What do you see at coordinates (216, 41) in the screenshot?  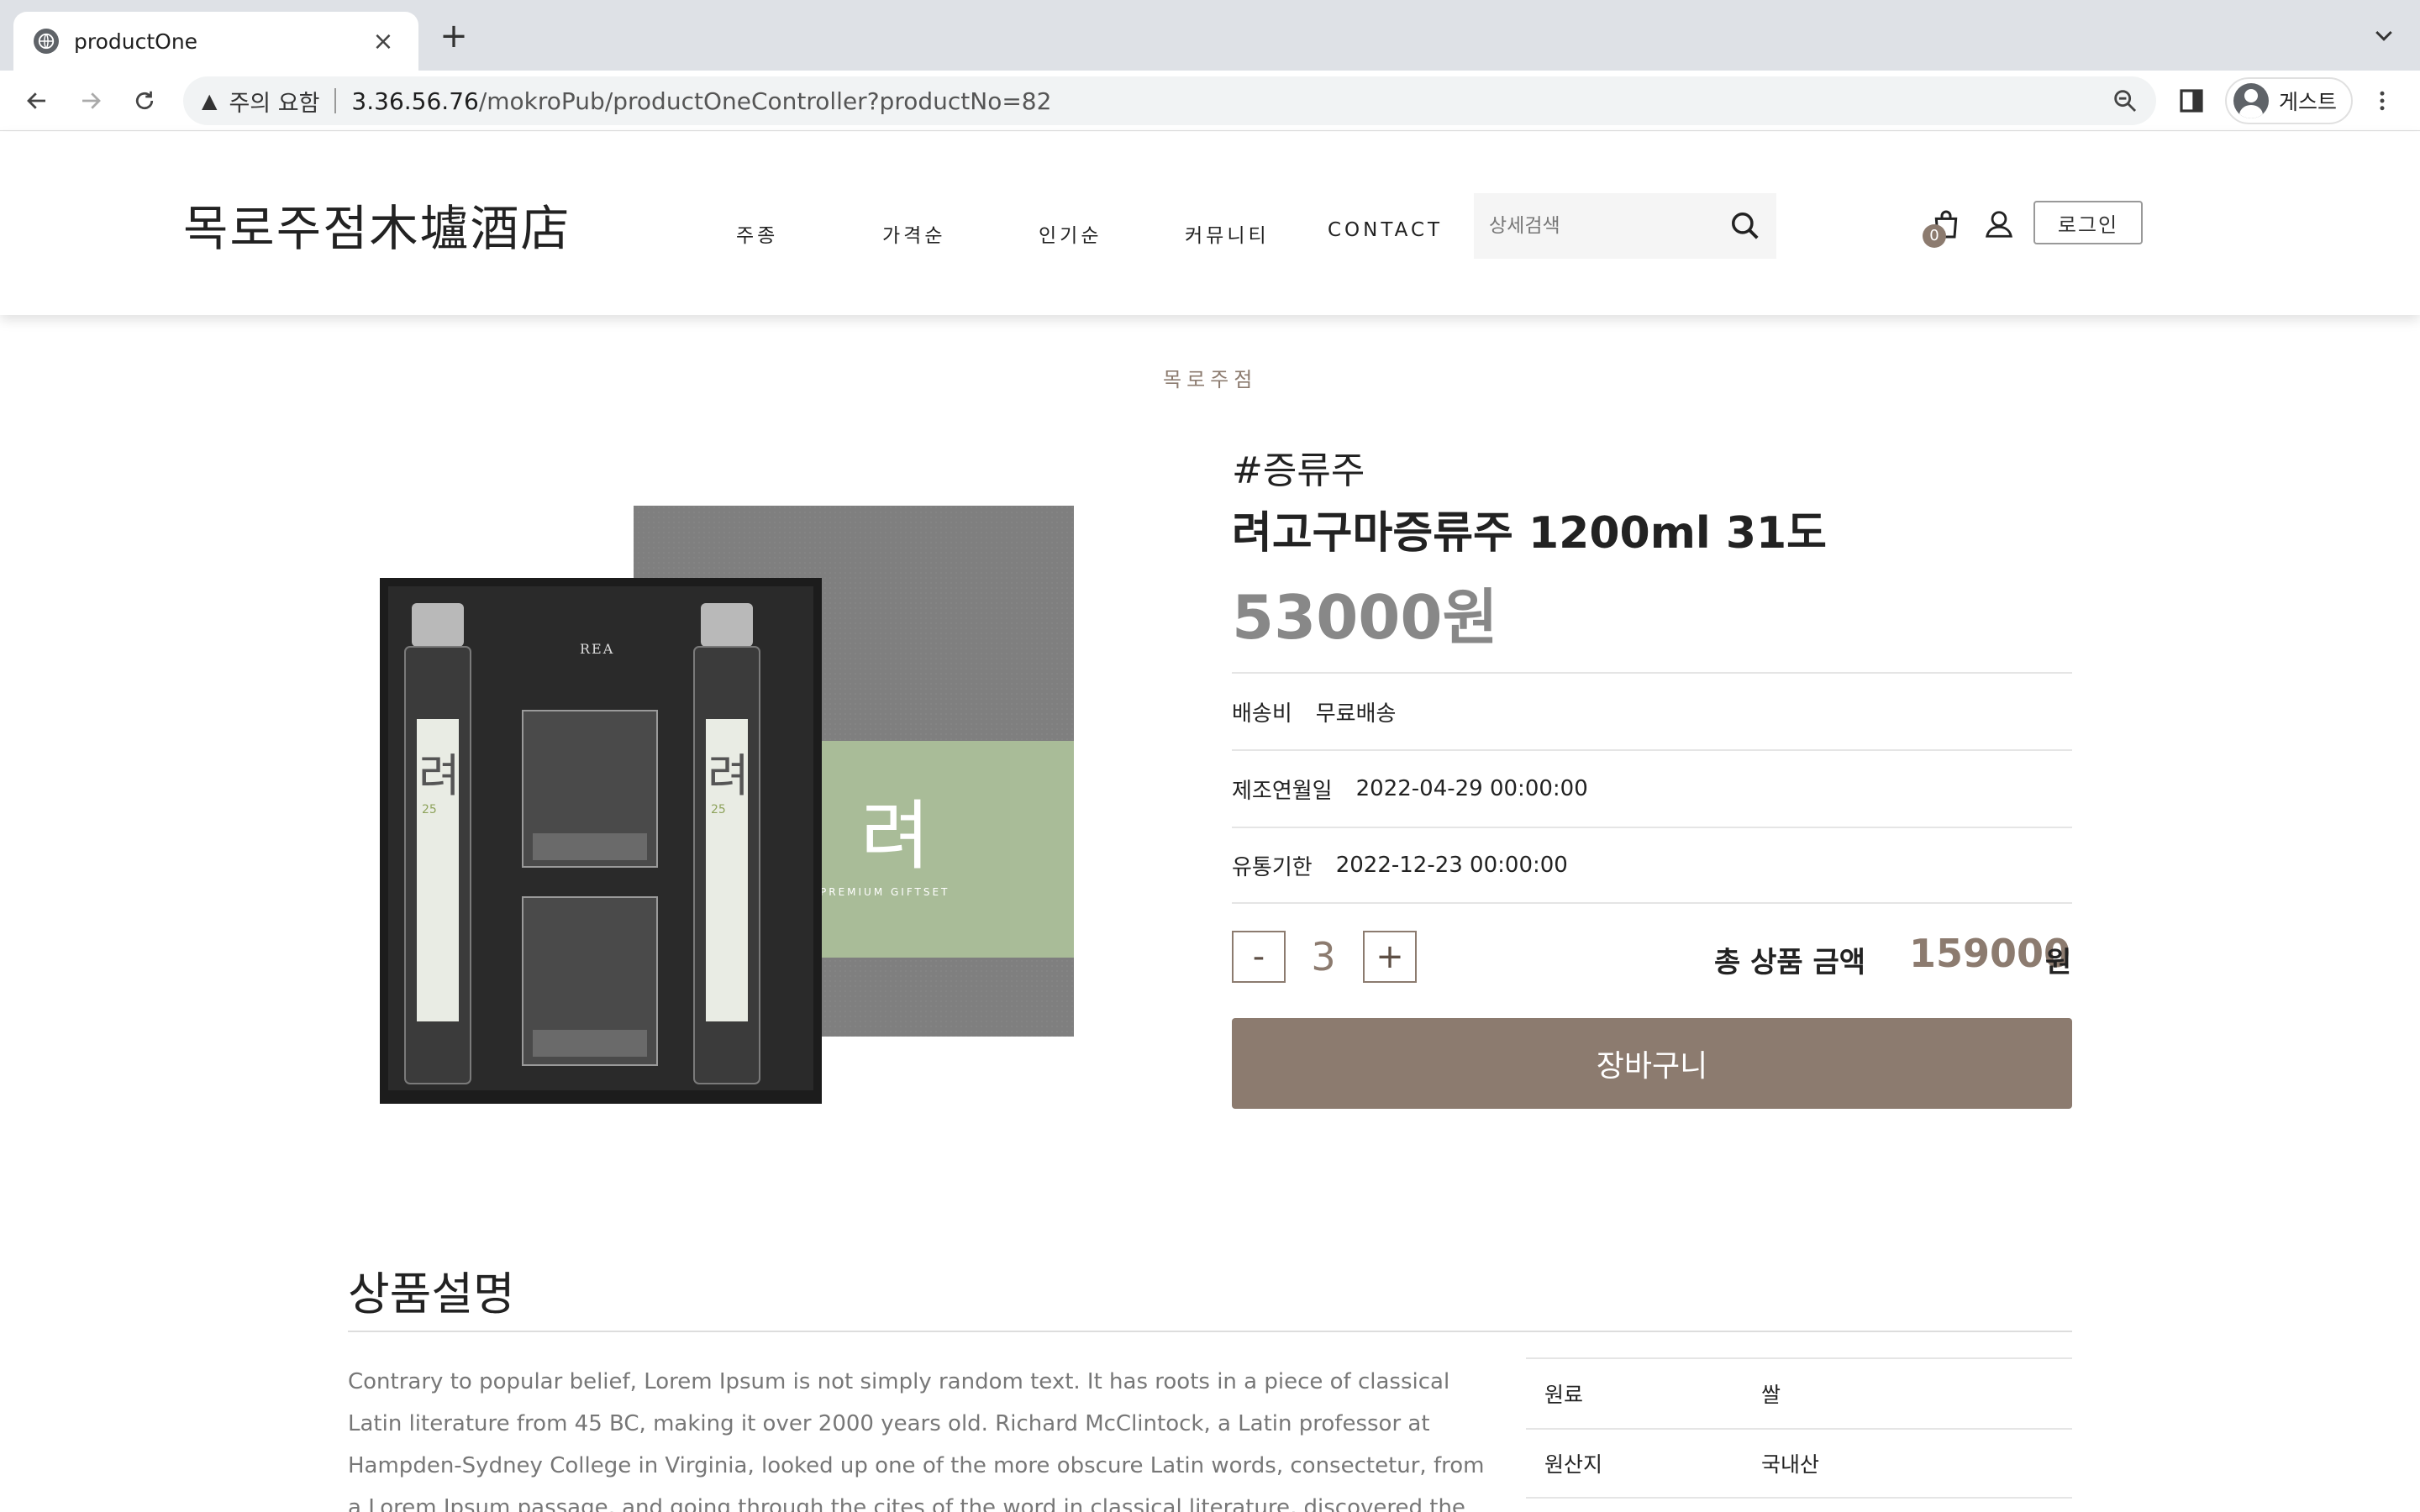 I see `browser-tab: productOne ×` at bounding box center [216, 41].